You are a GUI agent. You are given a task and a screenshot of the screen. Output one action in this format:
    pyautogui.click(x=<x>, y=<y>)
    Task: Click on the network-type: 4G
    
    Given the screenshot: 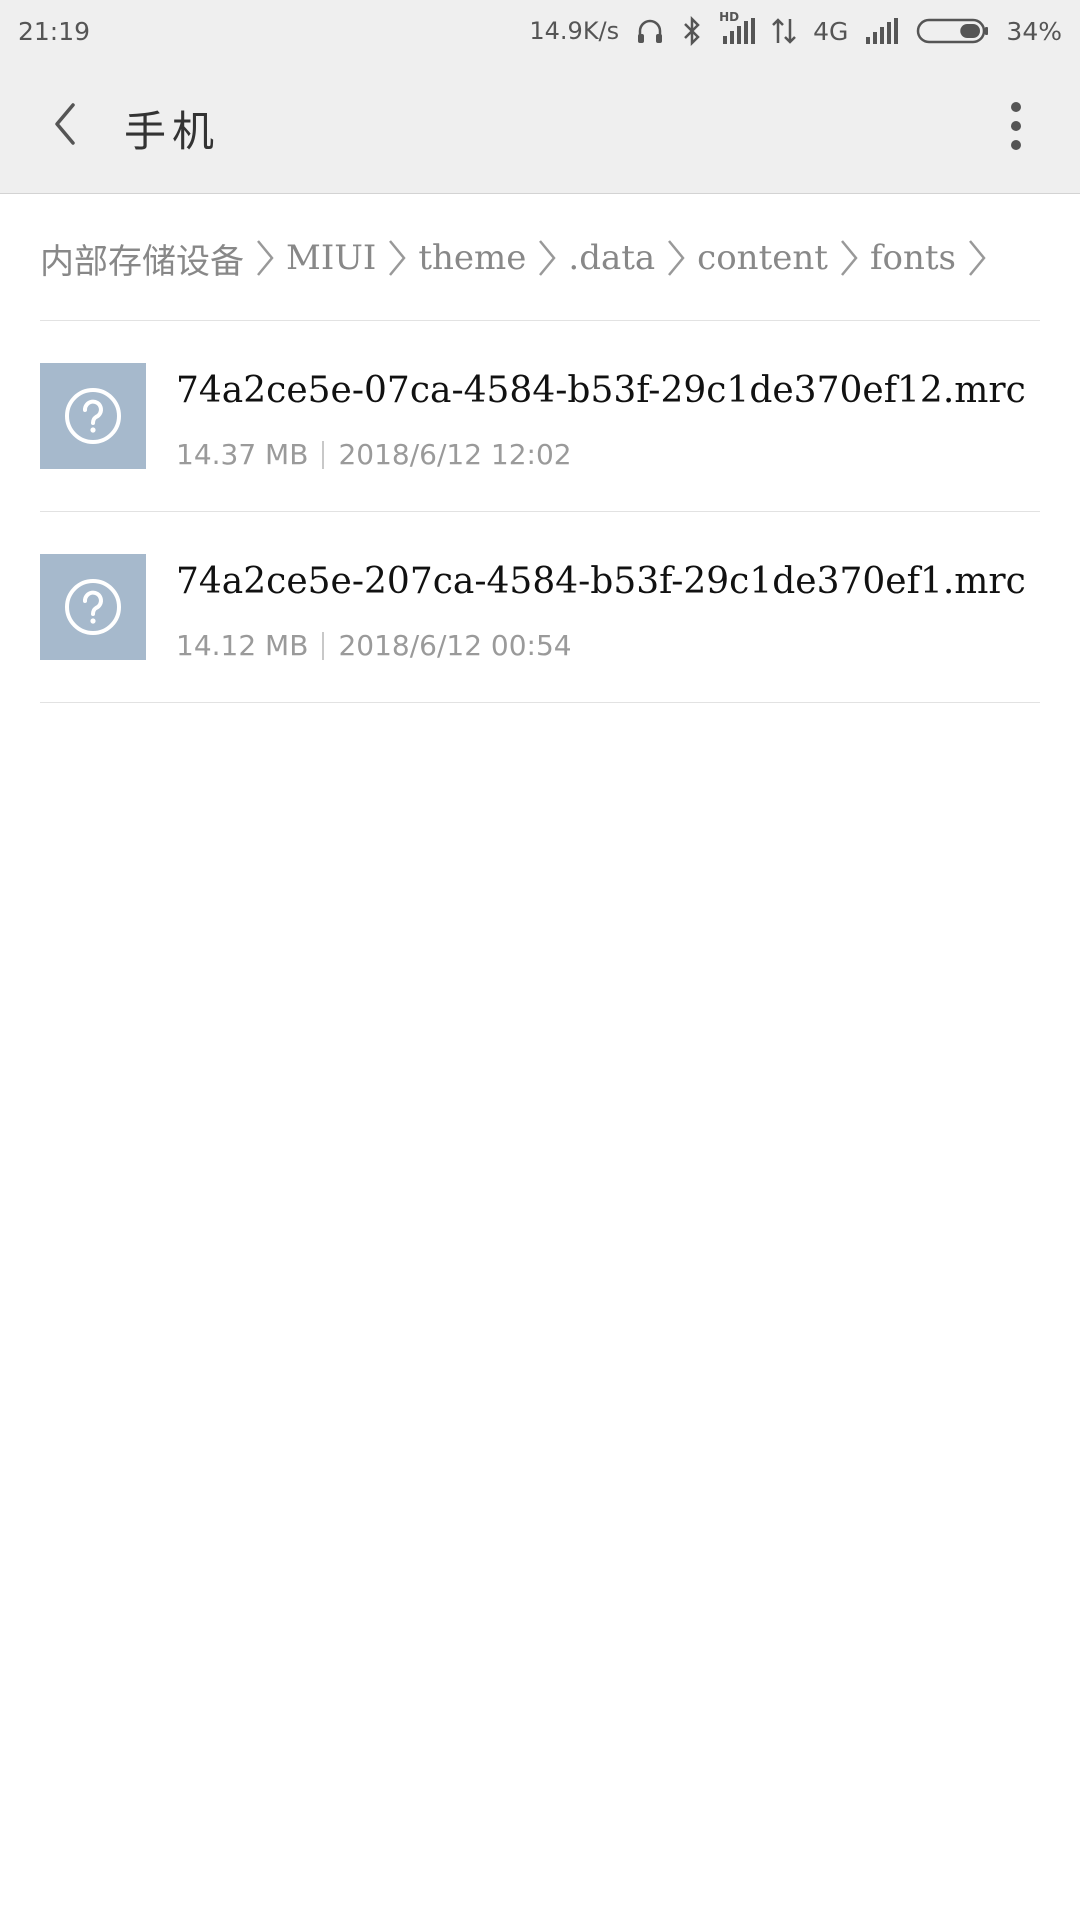 What is the action you would take?
    pyautogui.click(x=831, y=31)
    